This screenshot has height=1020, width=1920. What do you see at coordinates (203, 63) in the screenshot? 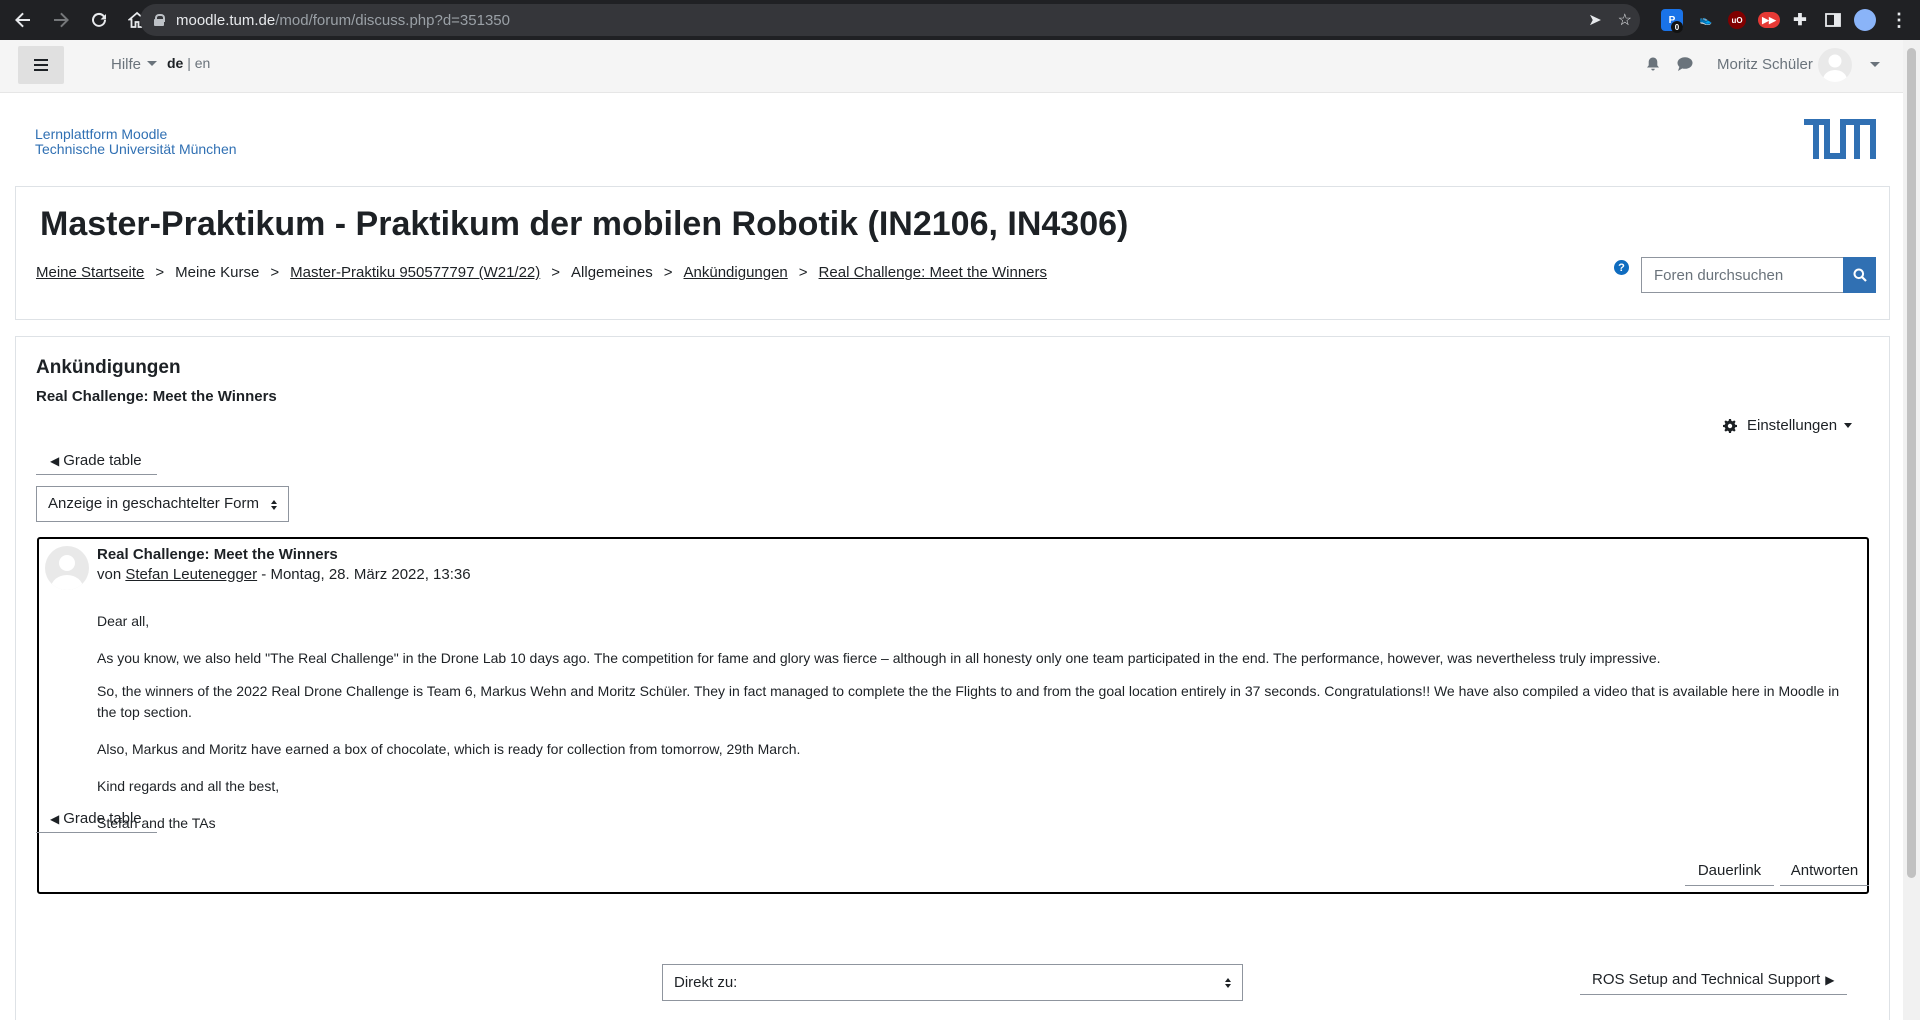
I see `lang-en-link: en` at bounding box center [203, 63].